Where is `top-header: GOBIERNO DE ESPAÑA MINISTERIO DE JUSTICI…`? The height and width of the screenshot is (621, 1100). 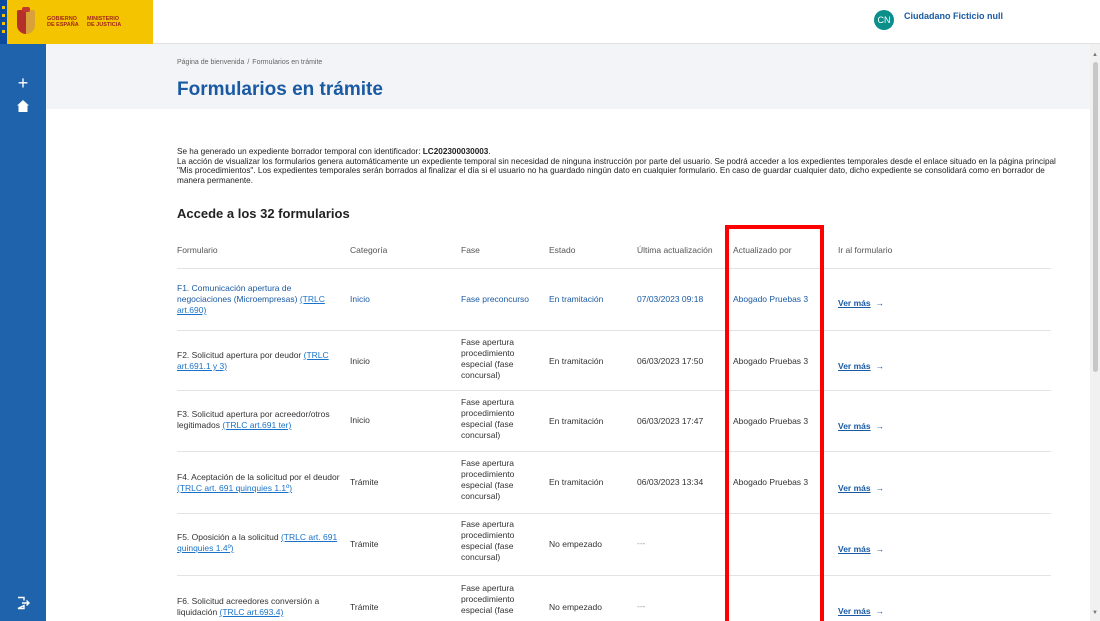
top-header: GOBIERNO DE ESPAÑA MINISTERIO DE JUSTICI… is located at coordinates (550, 22).